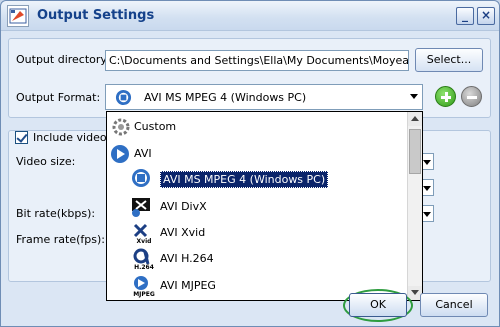  I want to click on video-size-label: Video size:, so click(46, 161).